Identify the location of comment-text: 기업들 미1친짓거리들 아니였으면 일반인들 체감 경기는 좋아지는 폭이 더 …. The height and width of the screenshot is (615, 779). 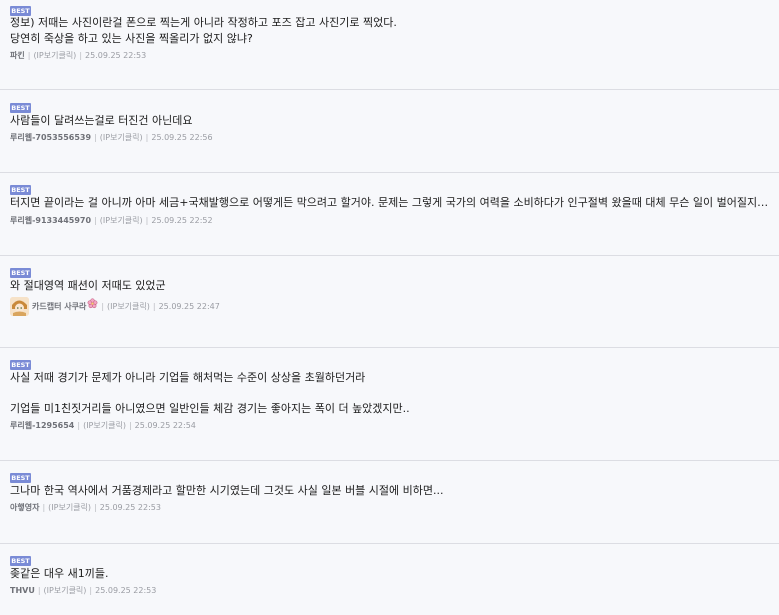
(210, 408).